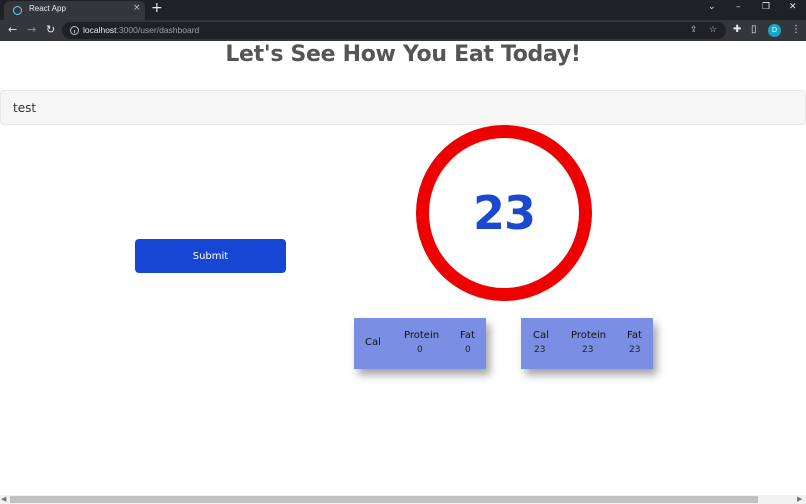 This screenshot has width=806, height=504. I want to click on horizontal-scrollbar: ◀ ▶, so click(403, 499).